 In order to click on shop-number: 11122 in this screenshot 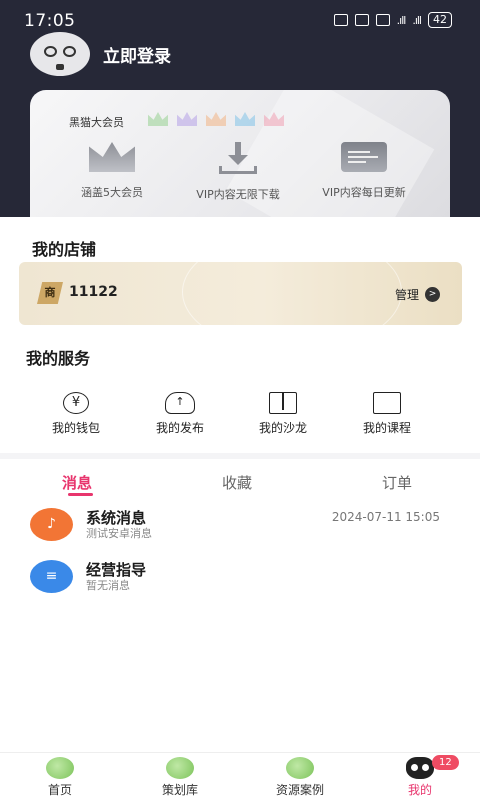, I will do `click(93, 292)`.